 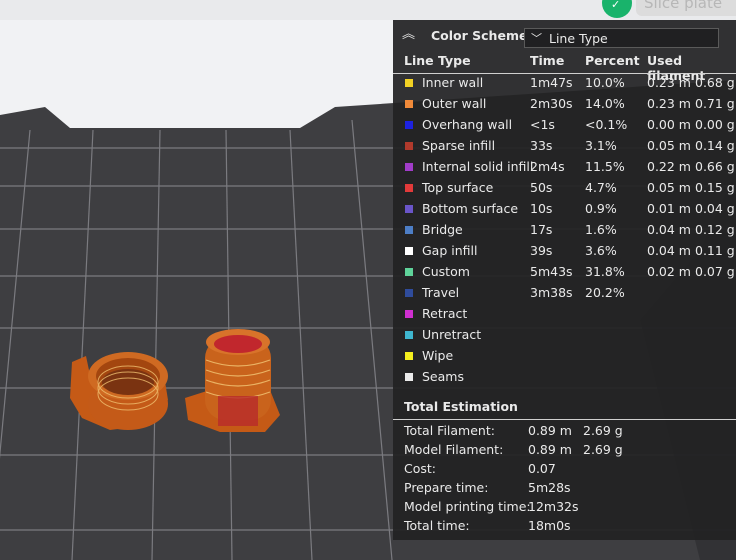 I want to click on percent-value: 20.2%, so click(x=605, y=292).